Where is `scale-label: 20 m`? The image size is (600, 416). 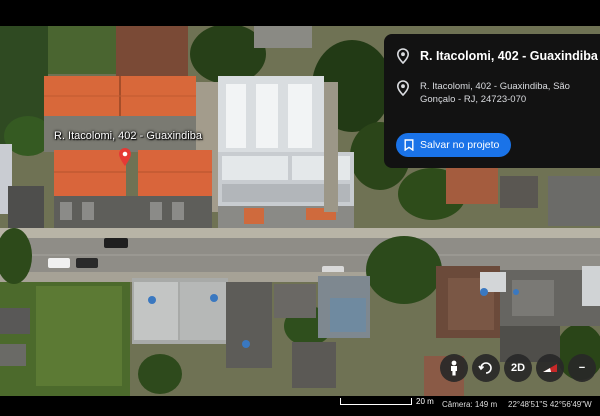
scale-label: 20 m is located at coordinates (425, 401).